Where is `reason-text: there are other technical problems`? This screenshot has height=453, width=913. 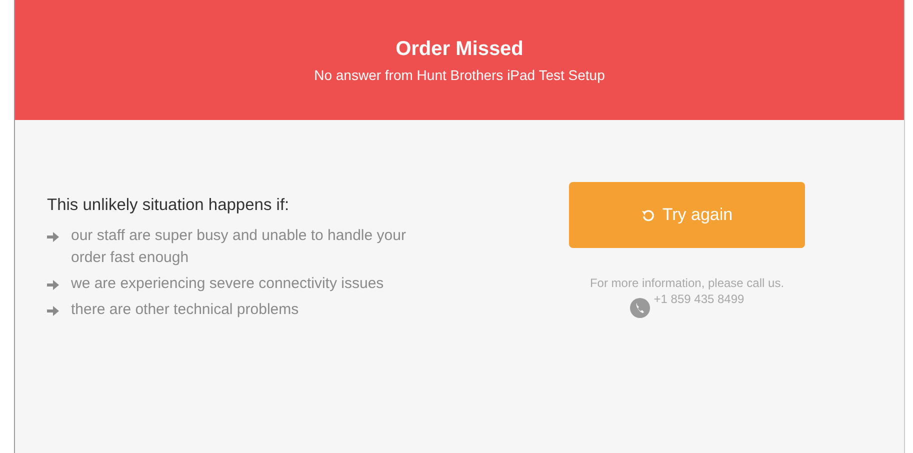 reason-text: there are other technical problems is located at coordinates (185, 310).